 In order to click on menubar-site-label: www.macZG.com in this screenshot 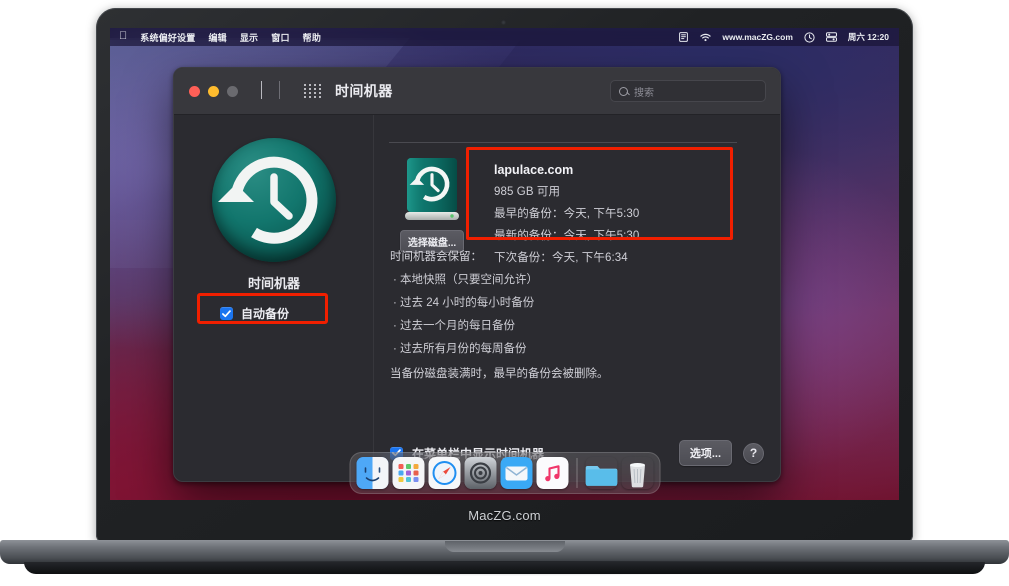, I will do `click(757, 37)`.